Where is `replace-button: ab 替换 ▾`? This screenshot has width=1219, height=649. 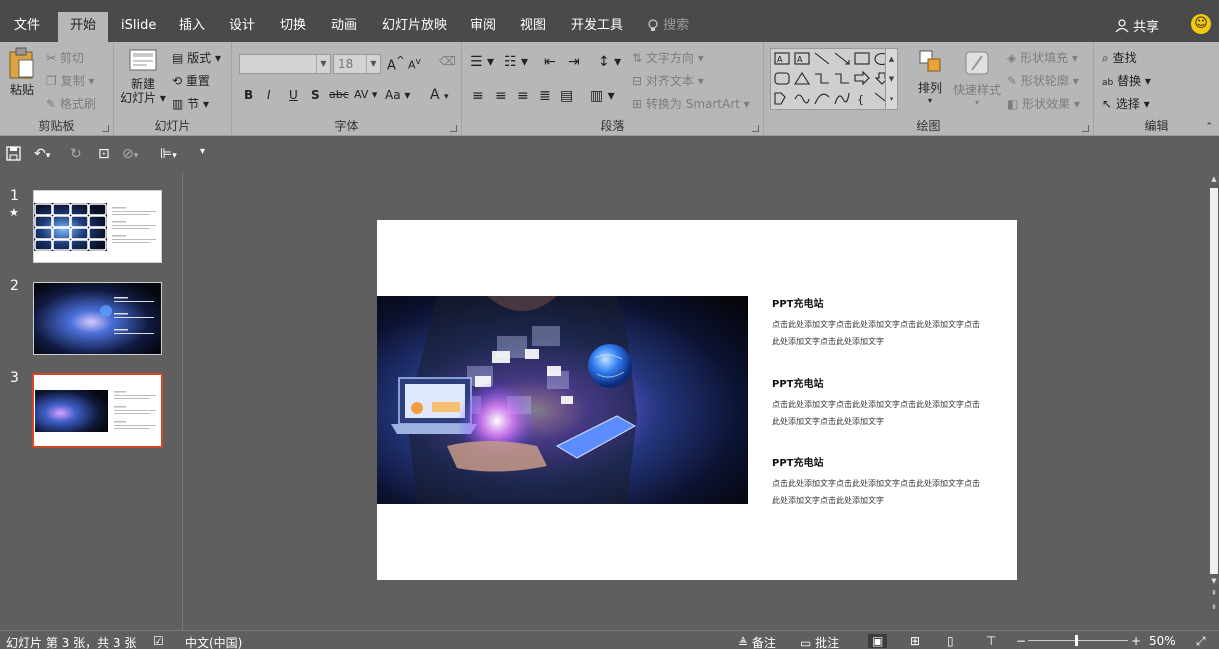 replace-button: ab 替换 ▾ is located at coordinates (1126, 80).